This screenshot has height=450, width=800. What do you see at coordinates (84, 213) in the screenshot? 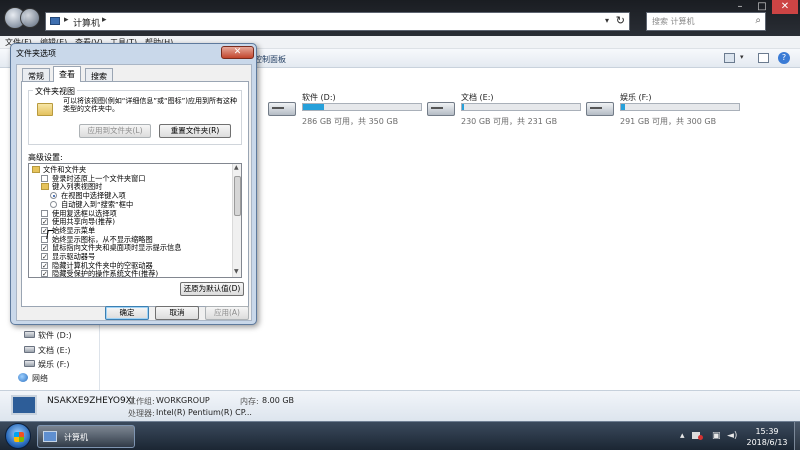
I see `settings-row-label: 使用复选框以选择项` at bounding box center [84, 213].